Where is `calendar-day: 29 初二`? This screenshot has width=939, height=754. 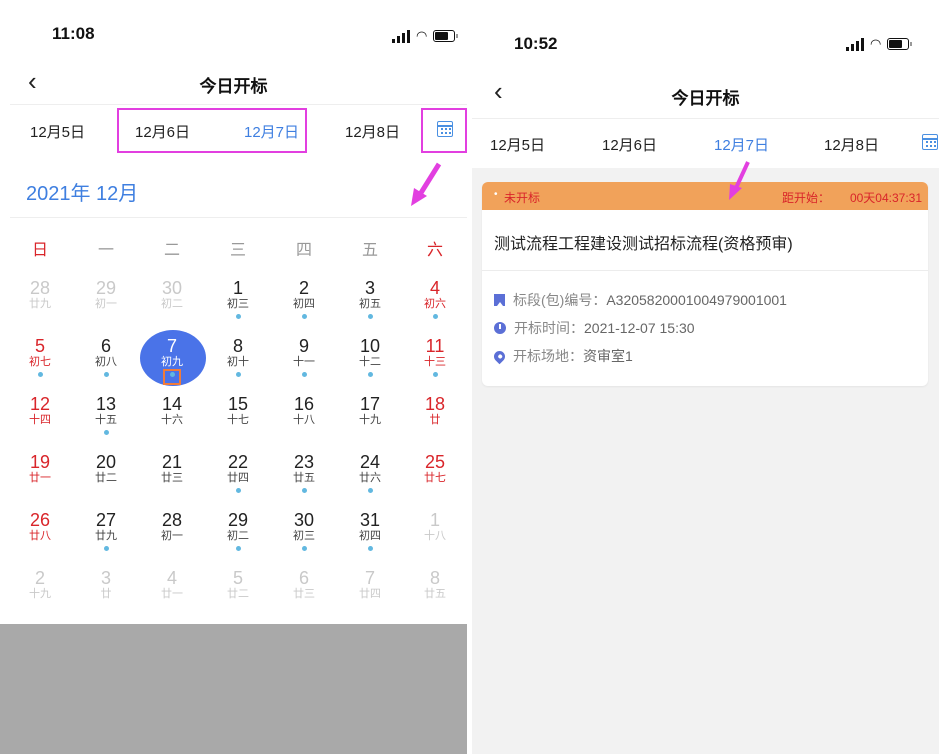
calendar-day: 29 初二 is located at coordinates (238, 539).